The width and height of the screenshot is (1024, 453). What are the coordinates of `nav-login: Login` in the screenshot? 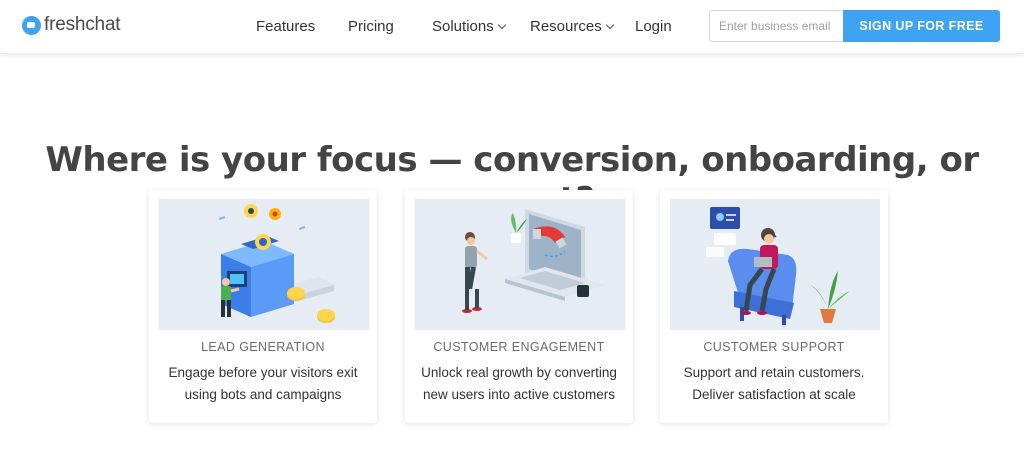 It's located at (653, 26).